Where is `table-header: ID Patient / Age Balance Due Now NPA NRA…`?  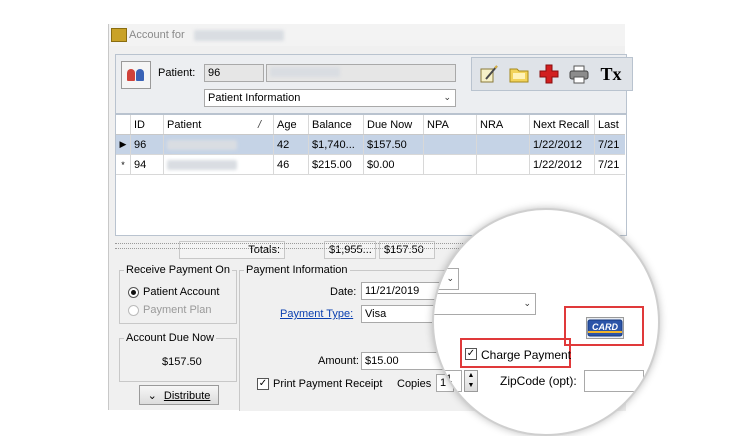
table-header: ID Patient / Age Balance Due Now NPA NRA… is located at coordinates (370, 125).